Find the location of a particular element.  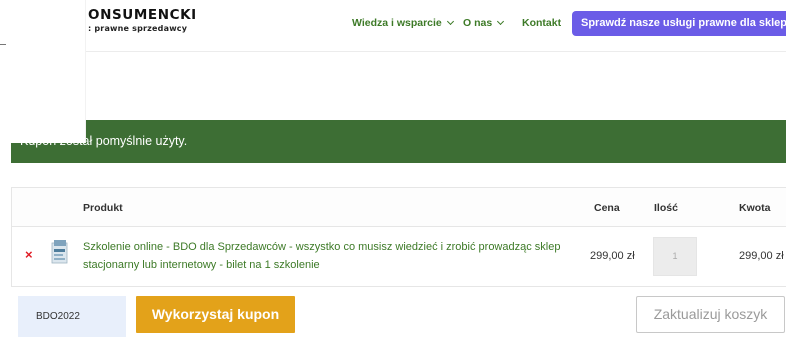

nav-item-wiedza: Wiedza i wsparcie is located at coordinates (403, 23).